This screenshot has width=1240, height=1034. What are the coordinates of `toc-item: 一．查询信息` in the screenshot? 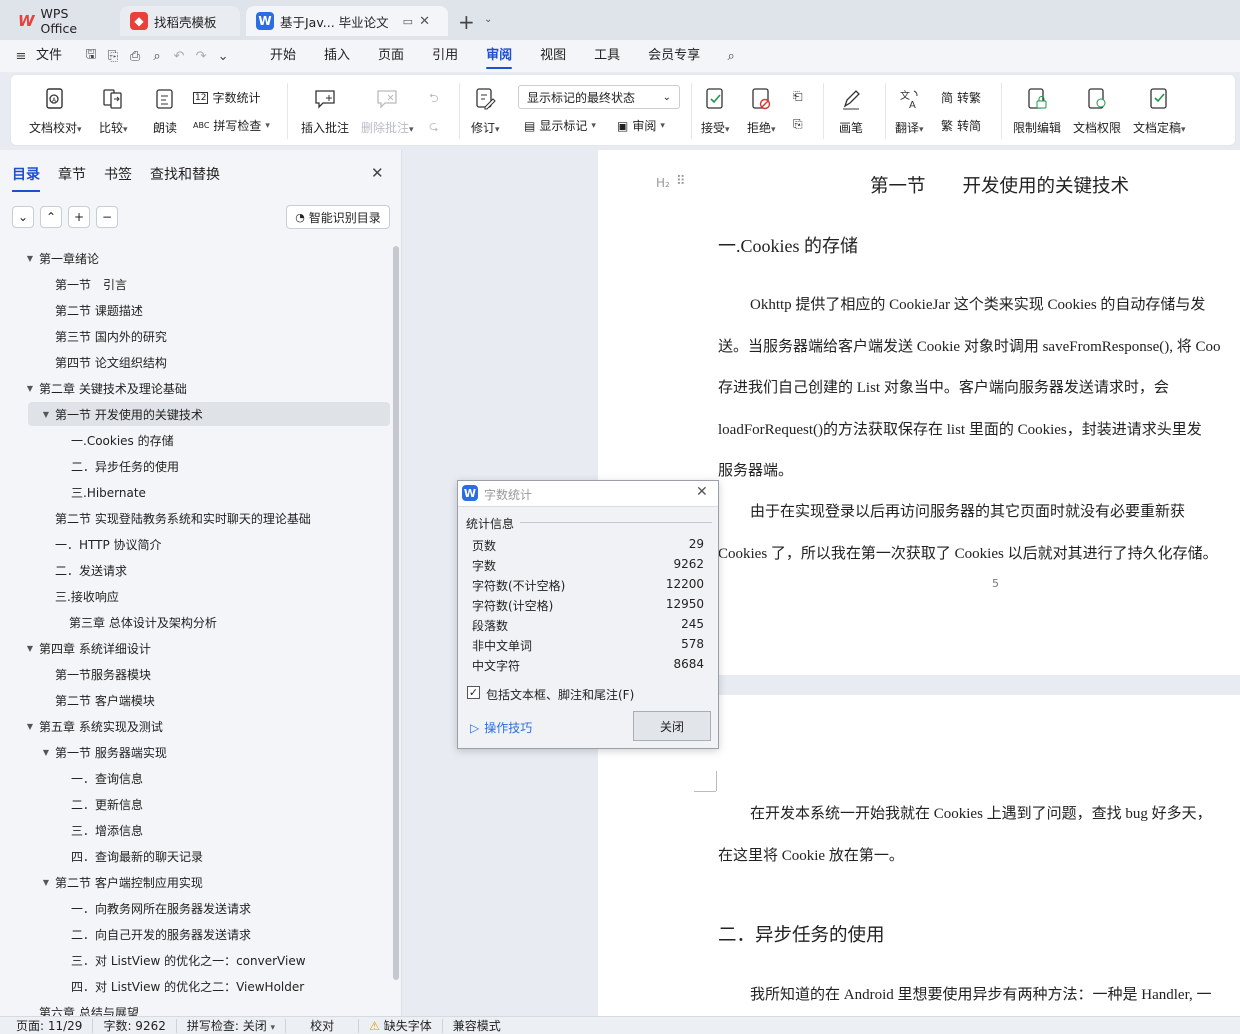 It's located at (196, 778).